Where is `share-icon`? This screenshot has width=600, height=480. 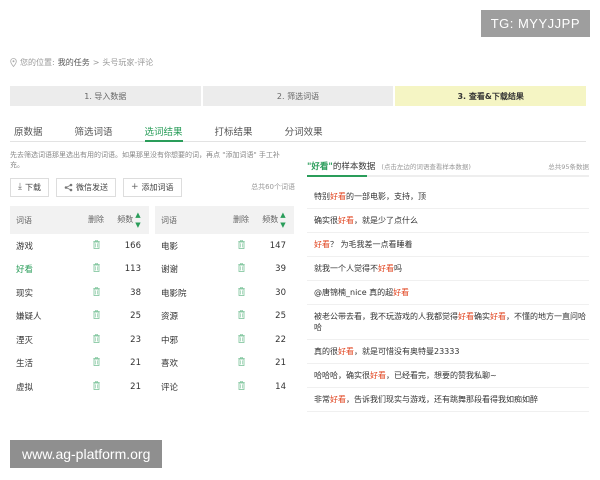
share-icon is located at coordinates (68, 187).